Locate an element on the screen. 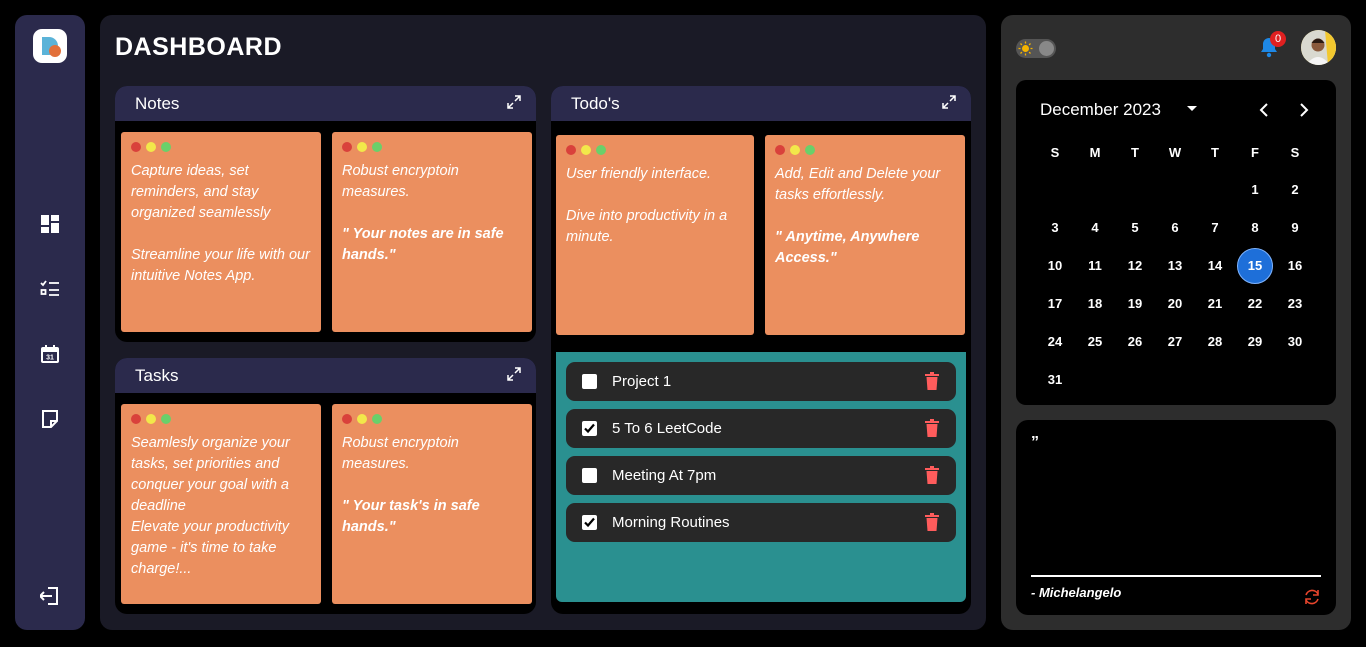  calendar-day: 24 is located at coordinates (1055, 342).